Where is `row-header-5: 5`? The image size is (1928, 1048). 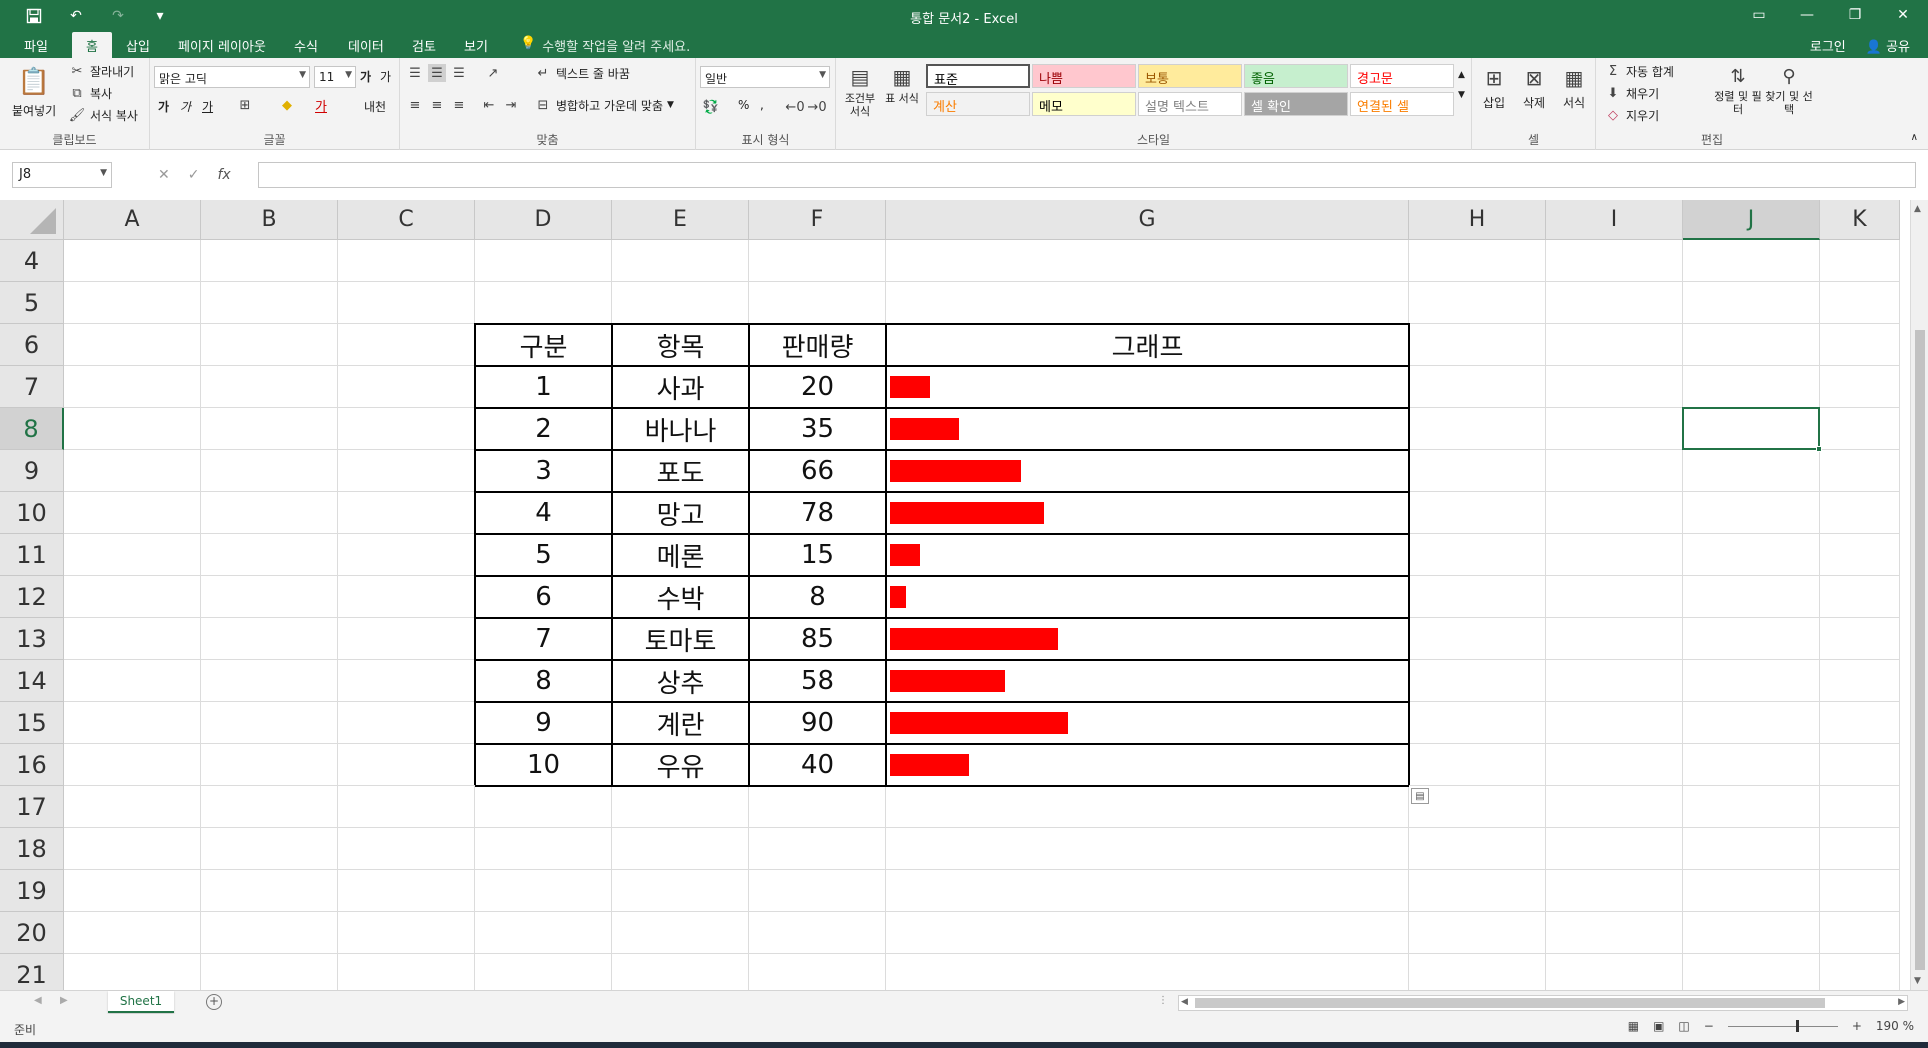
row-header-5: 5 is located at coordinates (32, 303).